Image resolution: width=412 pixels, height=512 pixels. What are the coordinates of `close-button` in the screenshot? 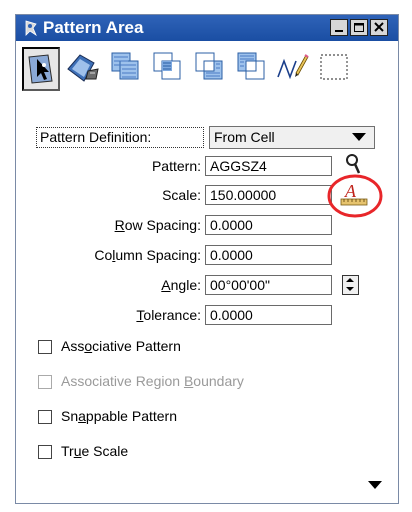 It's located at (379, 27).